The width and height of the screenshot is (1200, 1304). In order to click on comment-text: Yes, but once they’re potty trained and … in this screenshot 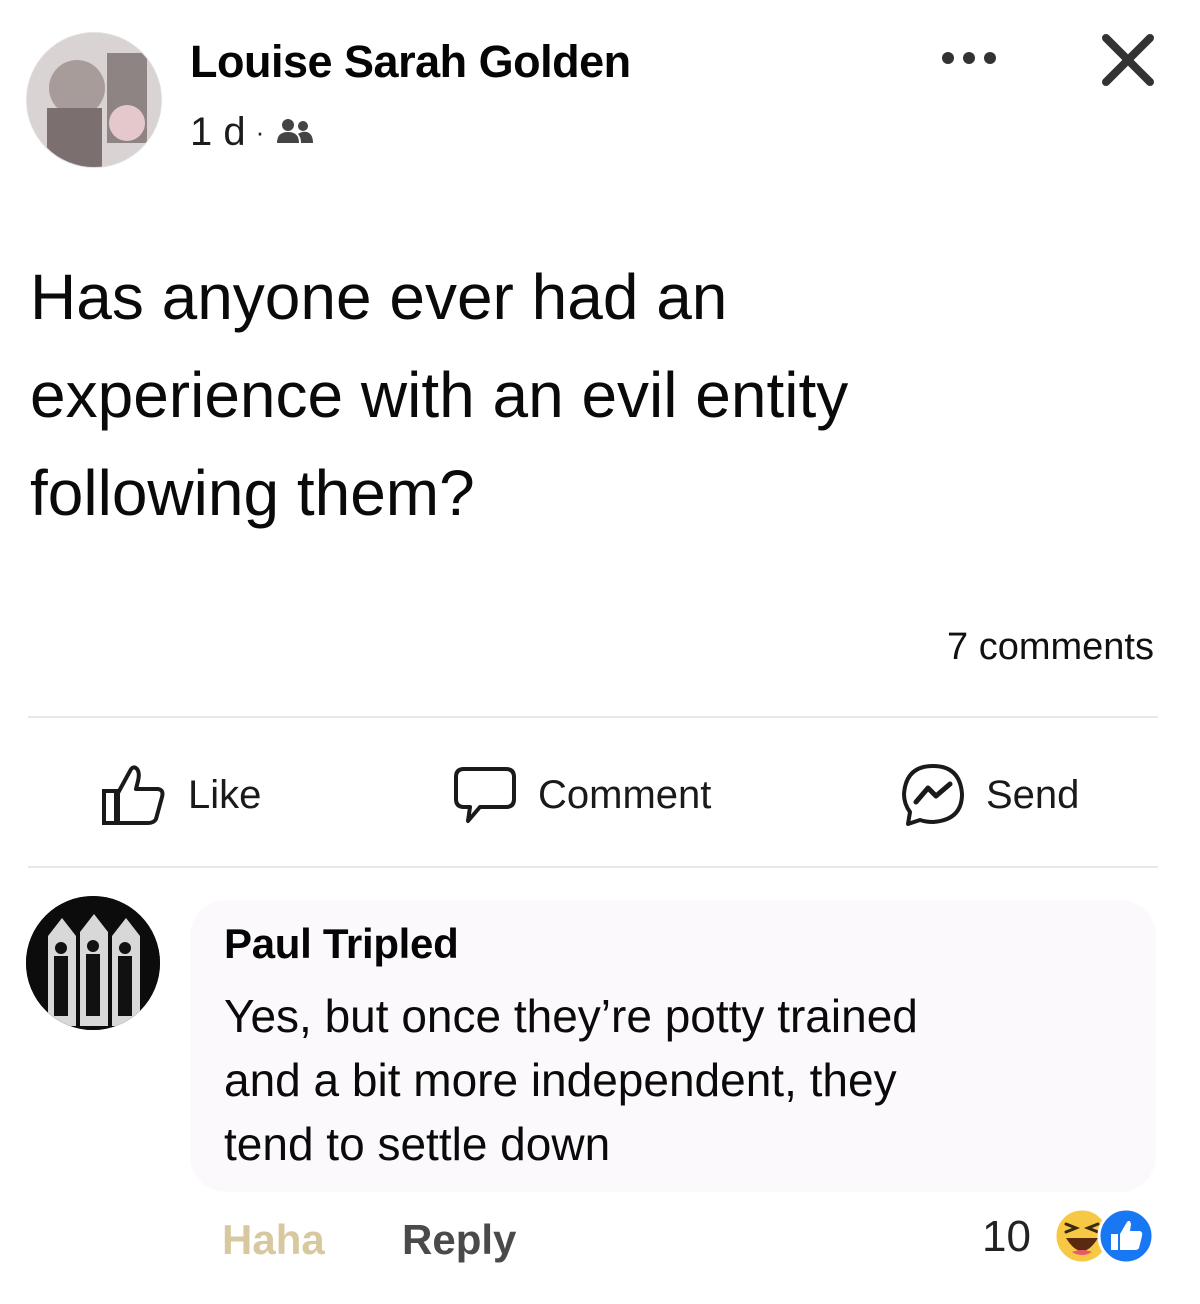, I will do `click(674, 1080)`.